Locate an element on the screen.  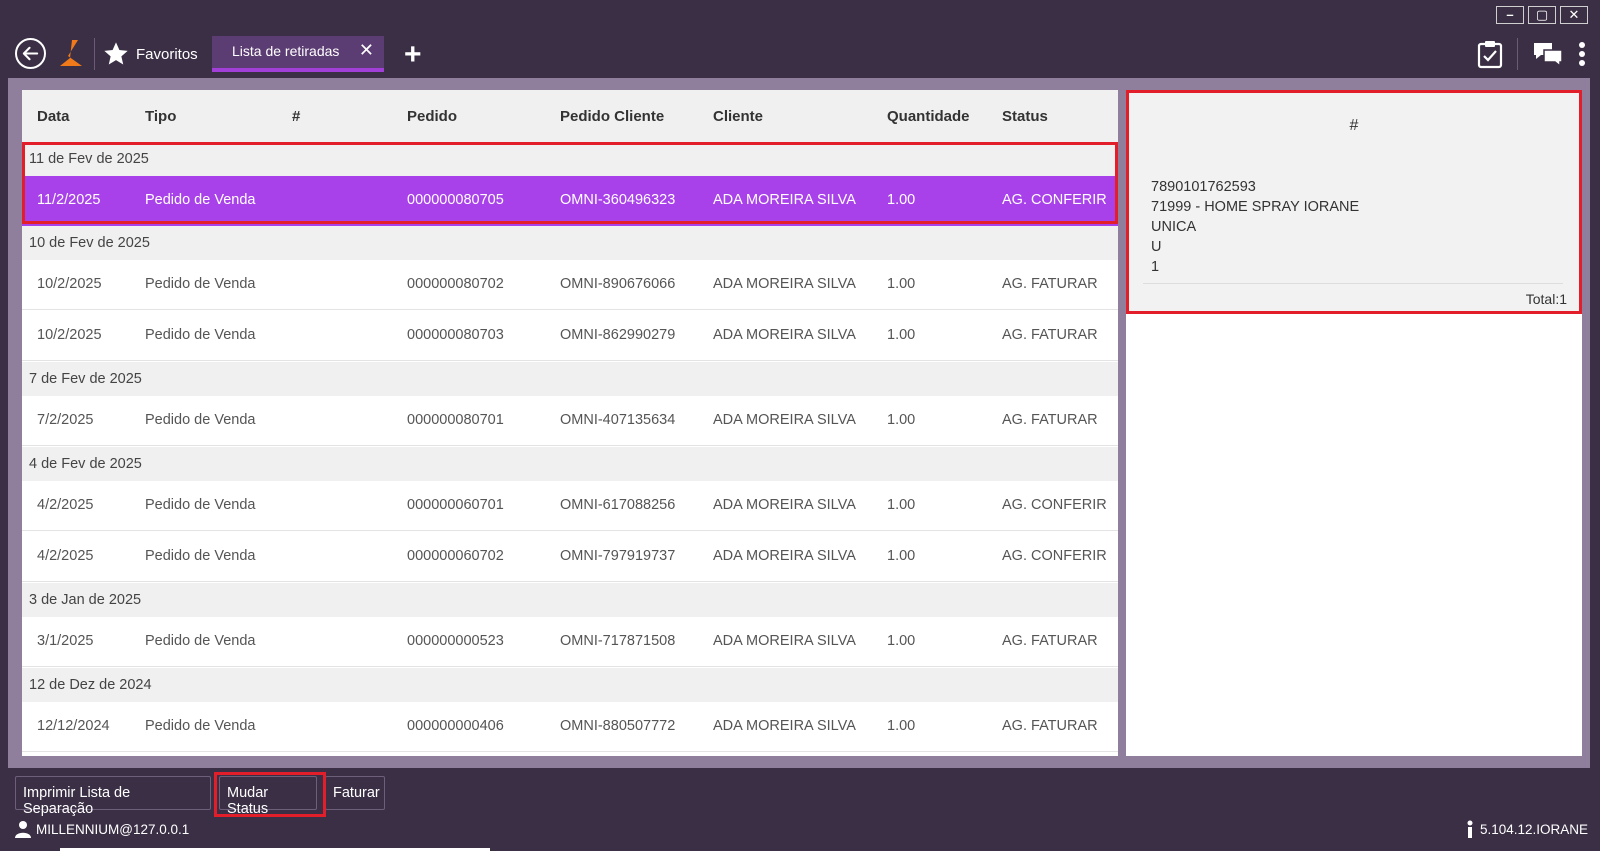
detail-header: # is located at coordinates (1354, 125).